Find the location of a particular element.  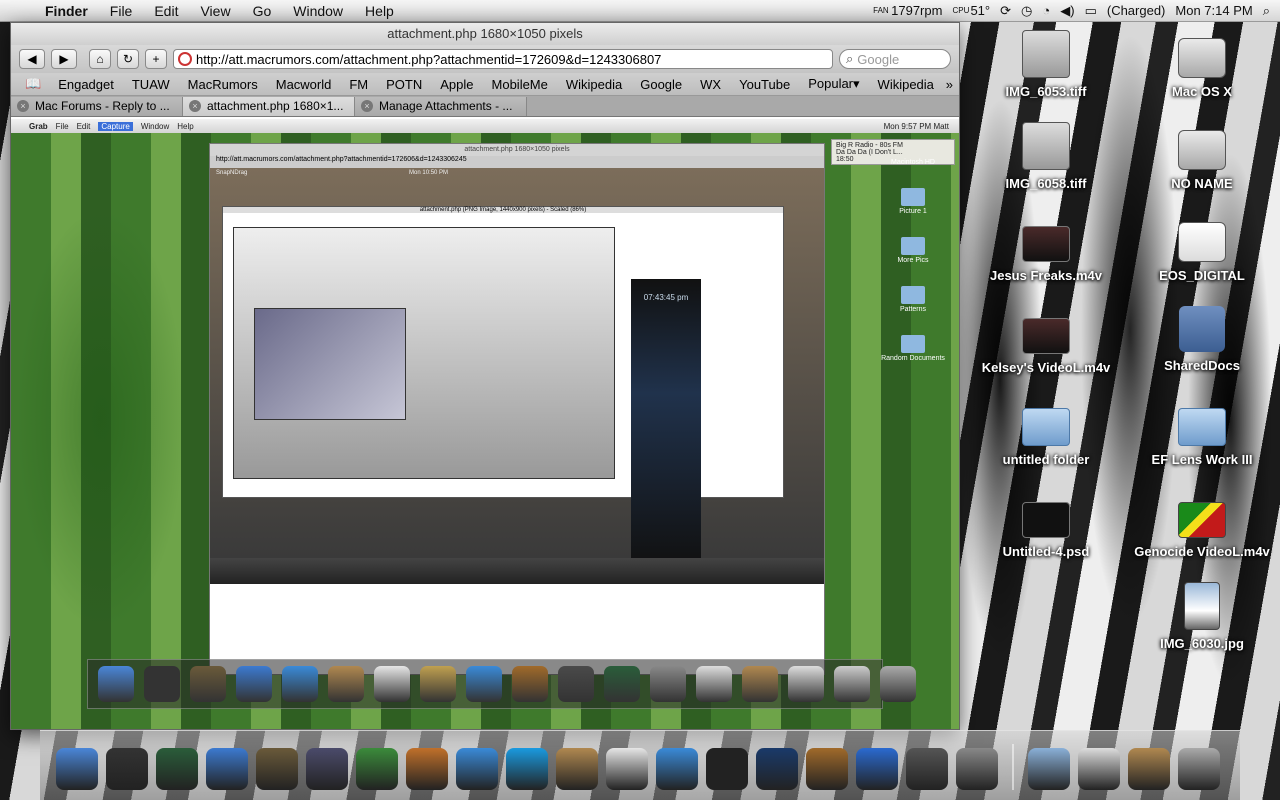

cpu-label: CPU is located at coordinates (961, 10).